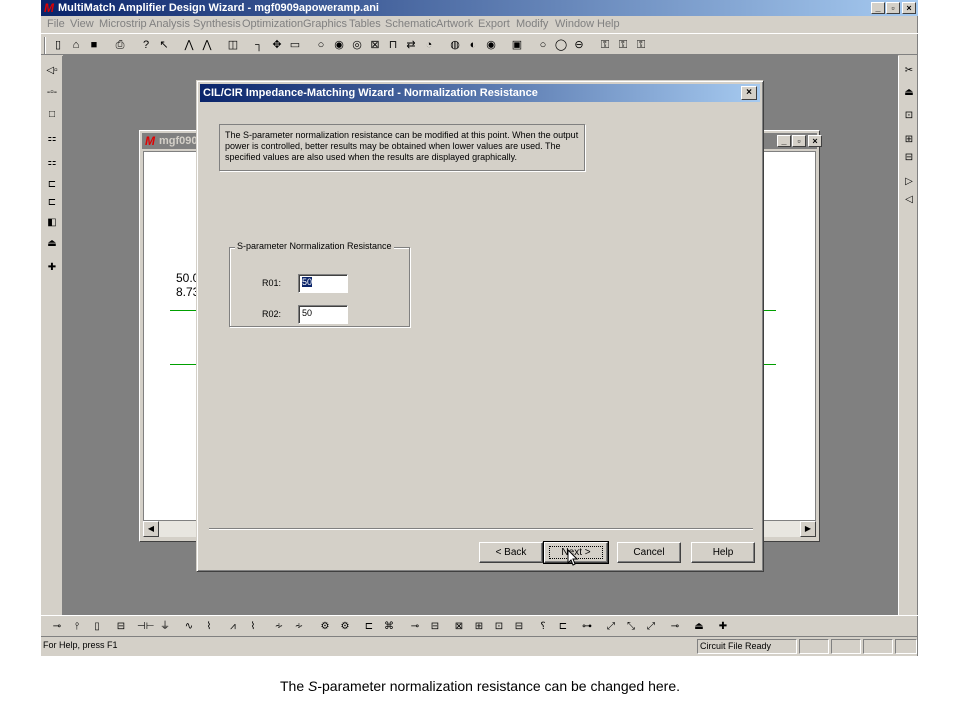 This screenshot has width=960, height=720. Describe the element at coordinates (94, 45) in the screenshot. I see `save-icon: ■` at that location.